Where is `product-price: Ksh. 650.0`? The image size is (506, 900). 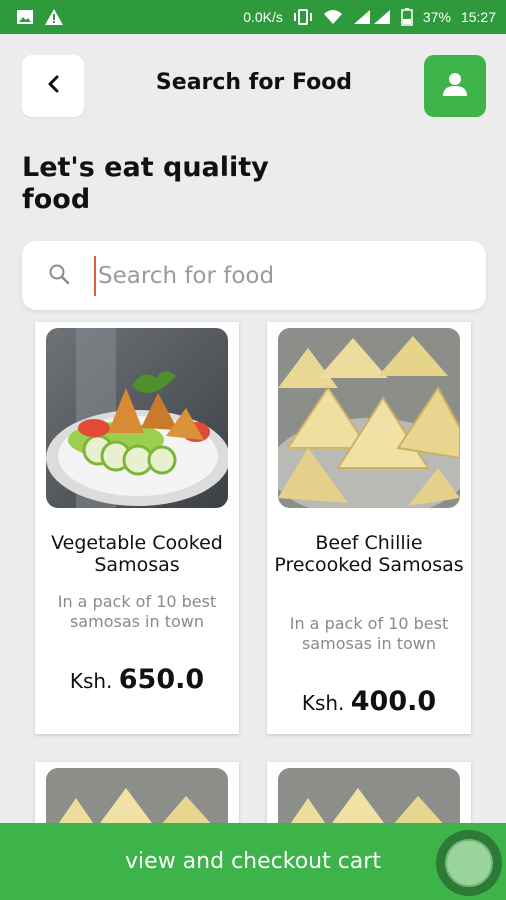
product-price: Ksh. 650.0 is located at coordinates (137, 679).